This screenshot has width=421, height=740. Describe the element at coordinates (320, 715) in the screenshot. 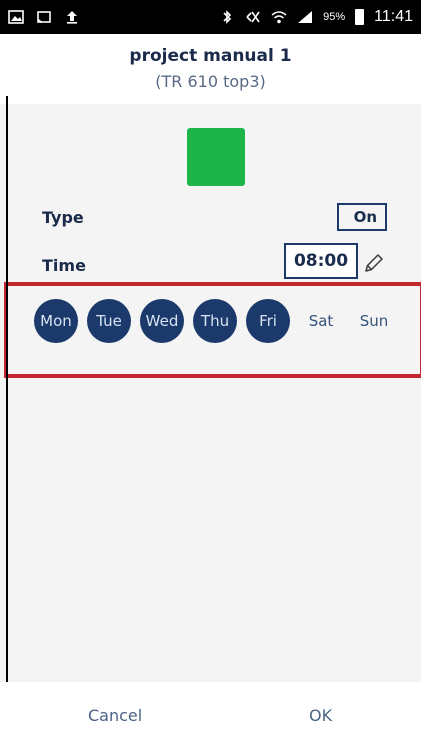

I see `ok-button: OK` at that location.